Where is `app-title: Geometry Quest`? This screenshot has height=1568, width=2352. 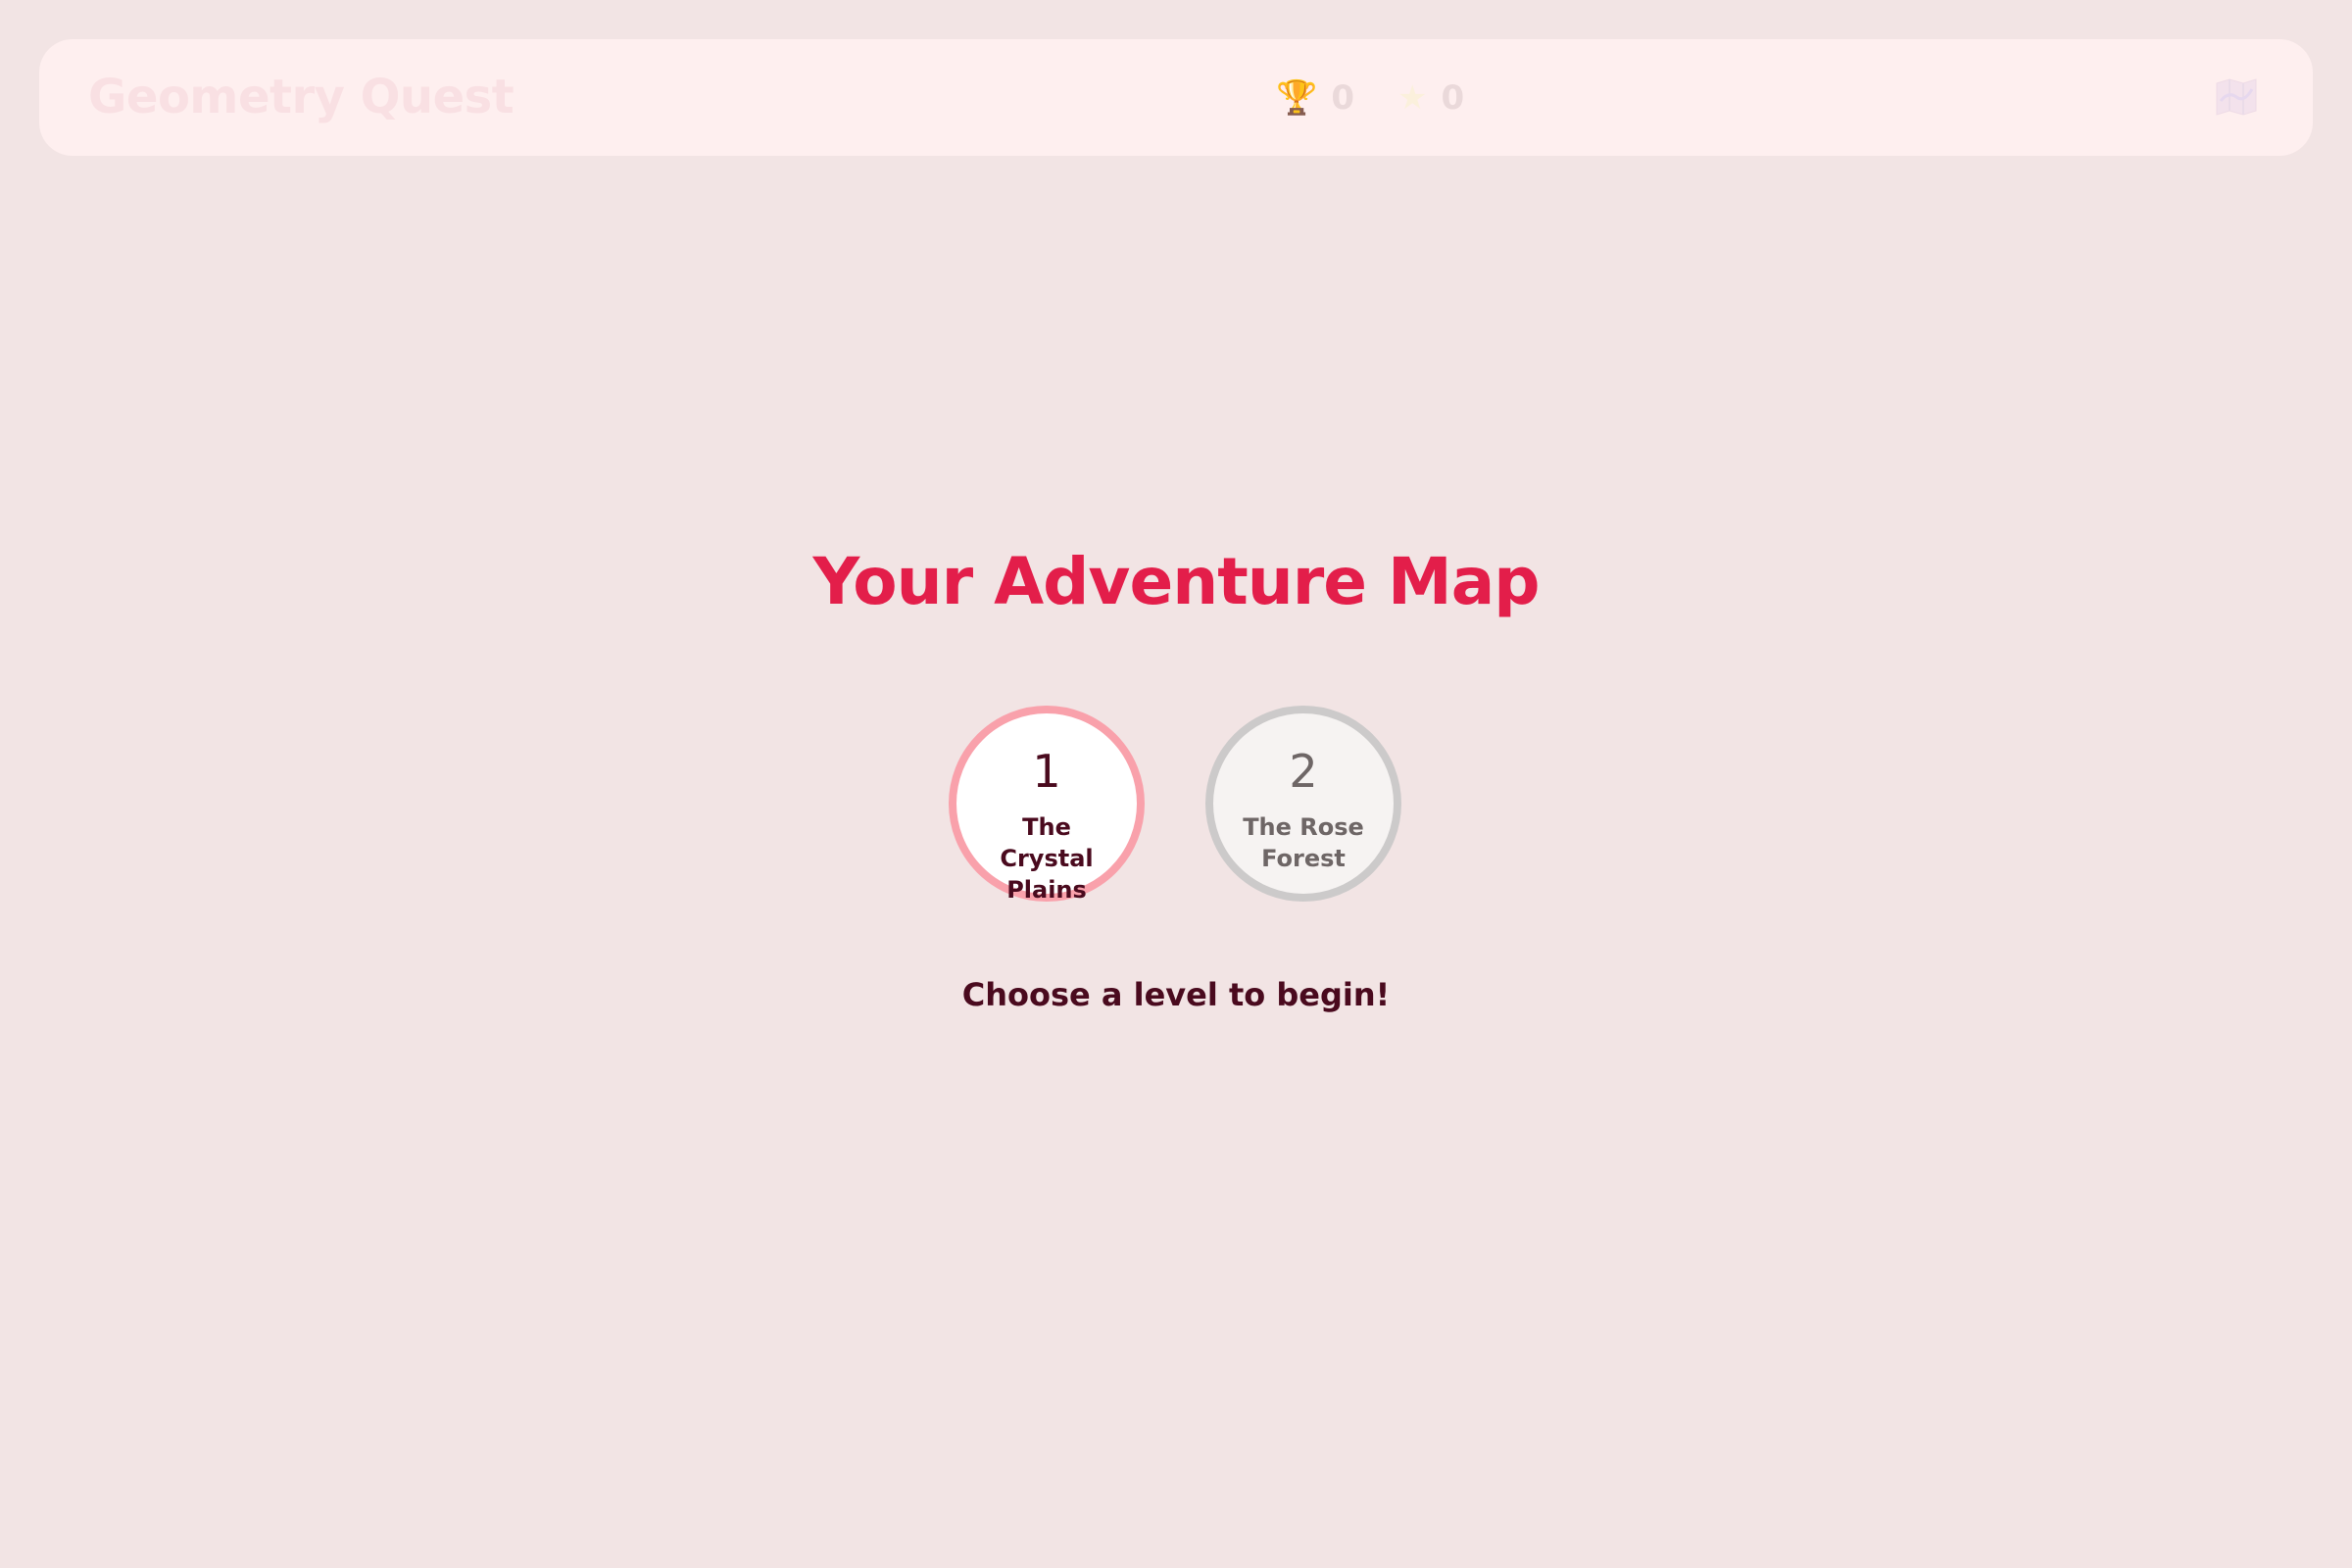 app-title: Geometry Quest is located at coordinates (301, 97).